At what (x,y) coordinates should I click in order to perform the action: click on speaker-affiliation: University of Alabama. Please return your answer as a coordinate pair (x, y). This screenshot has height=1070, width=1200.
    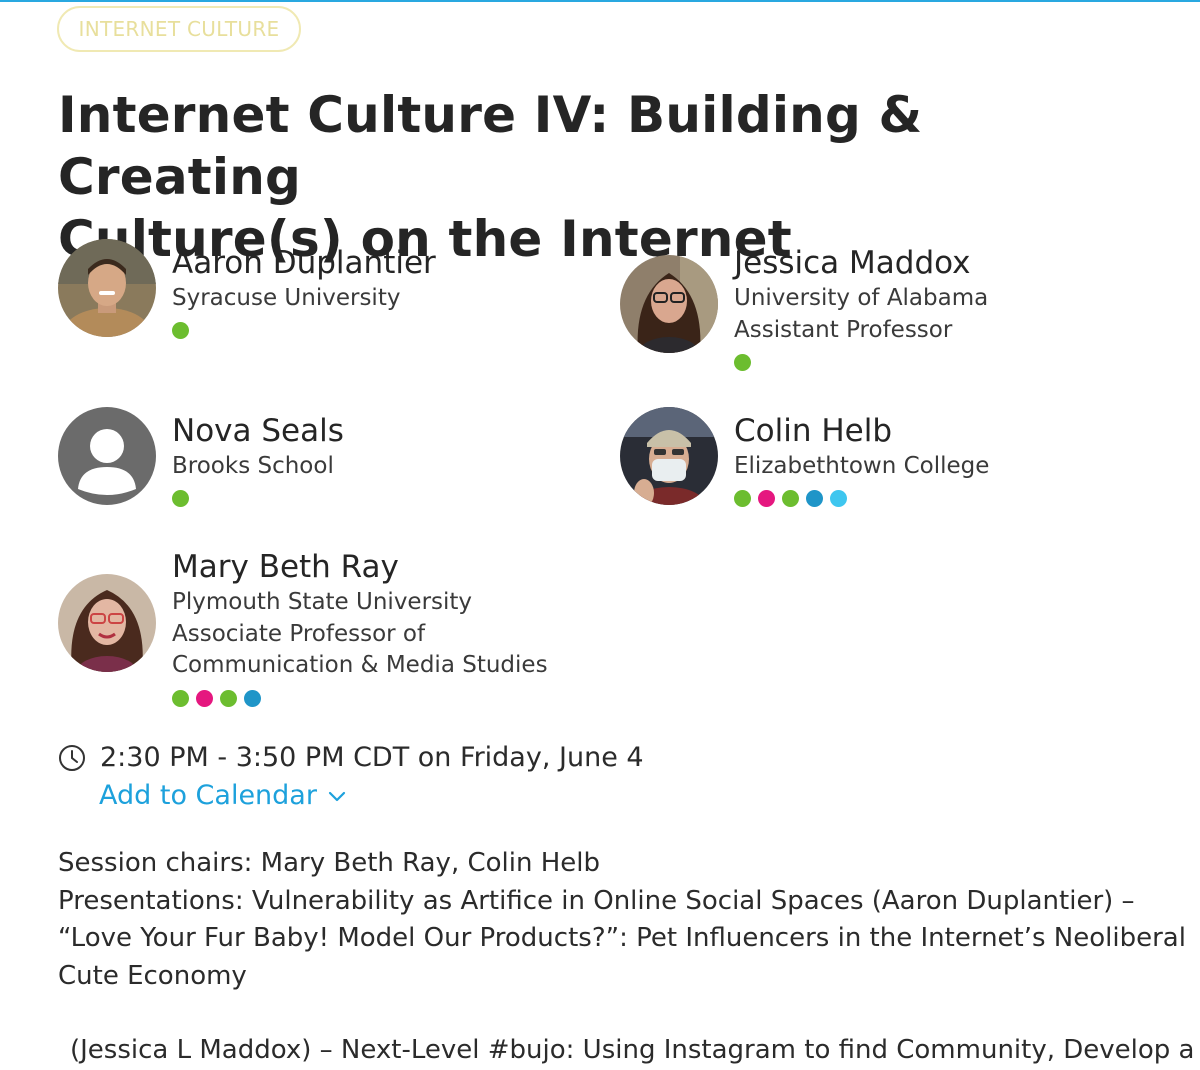
    Looking at the image, I should click on (861, 298).